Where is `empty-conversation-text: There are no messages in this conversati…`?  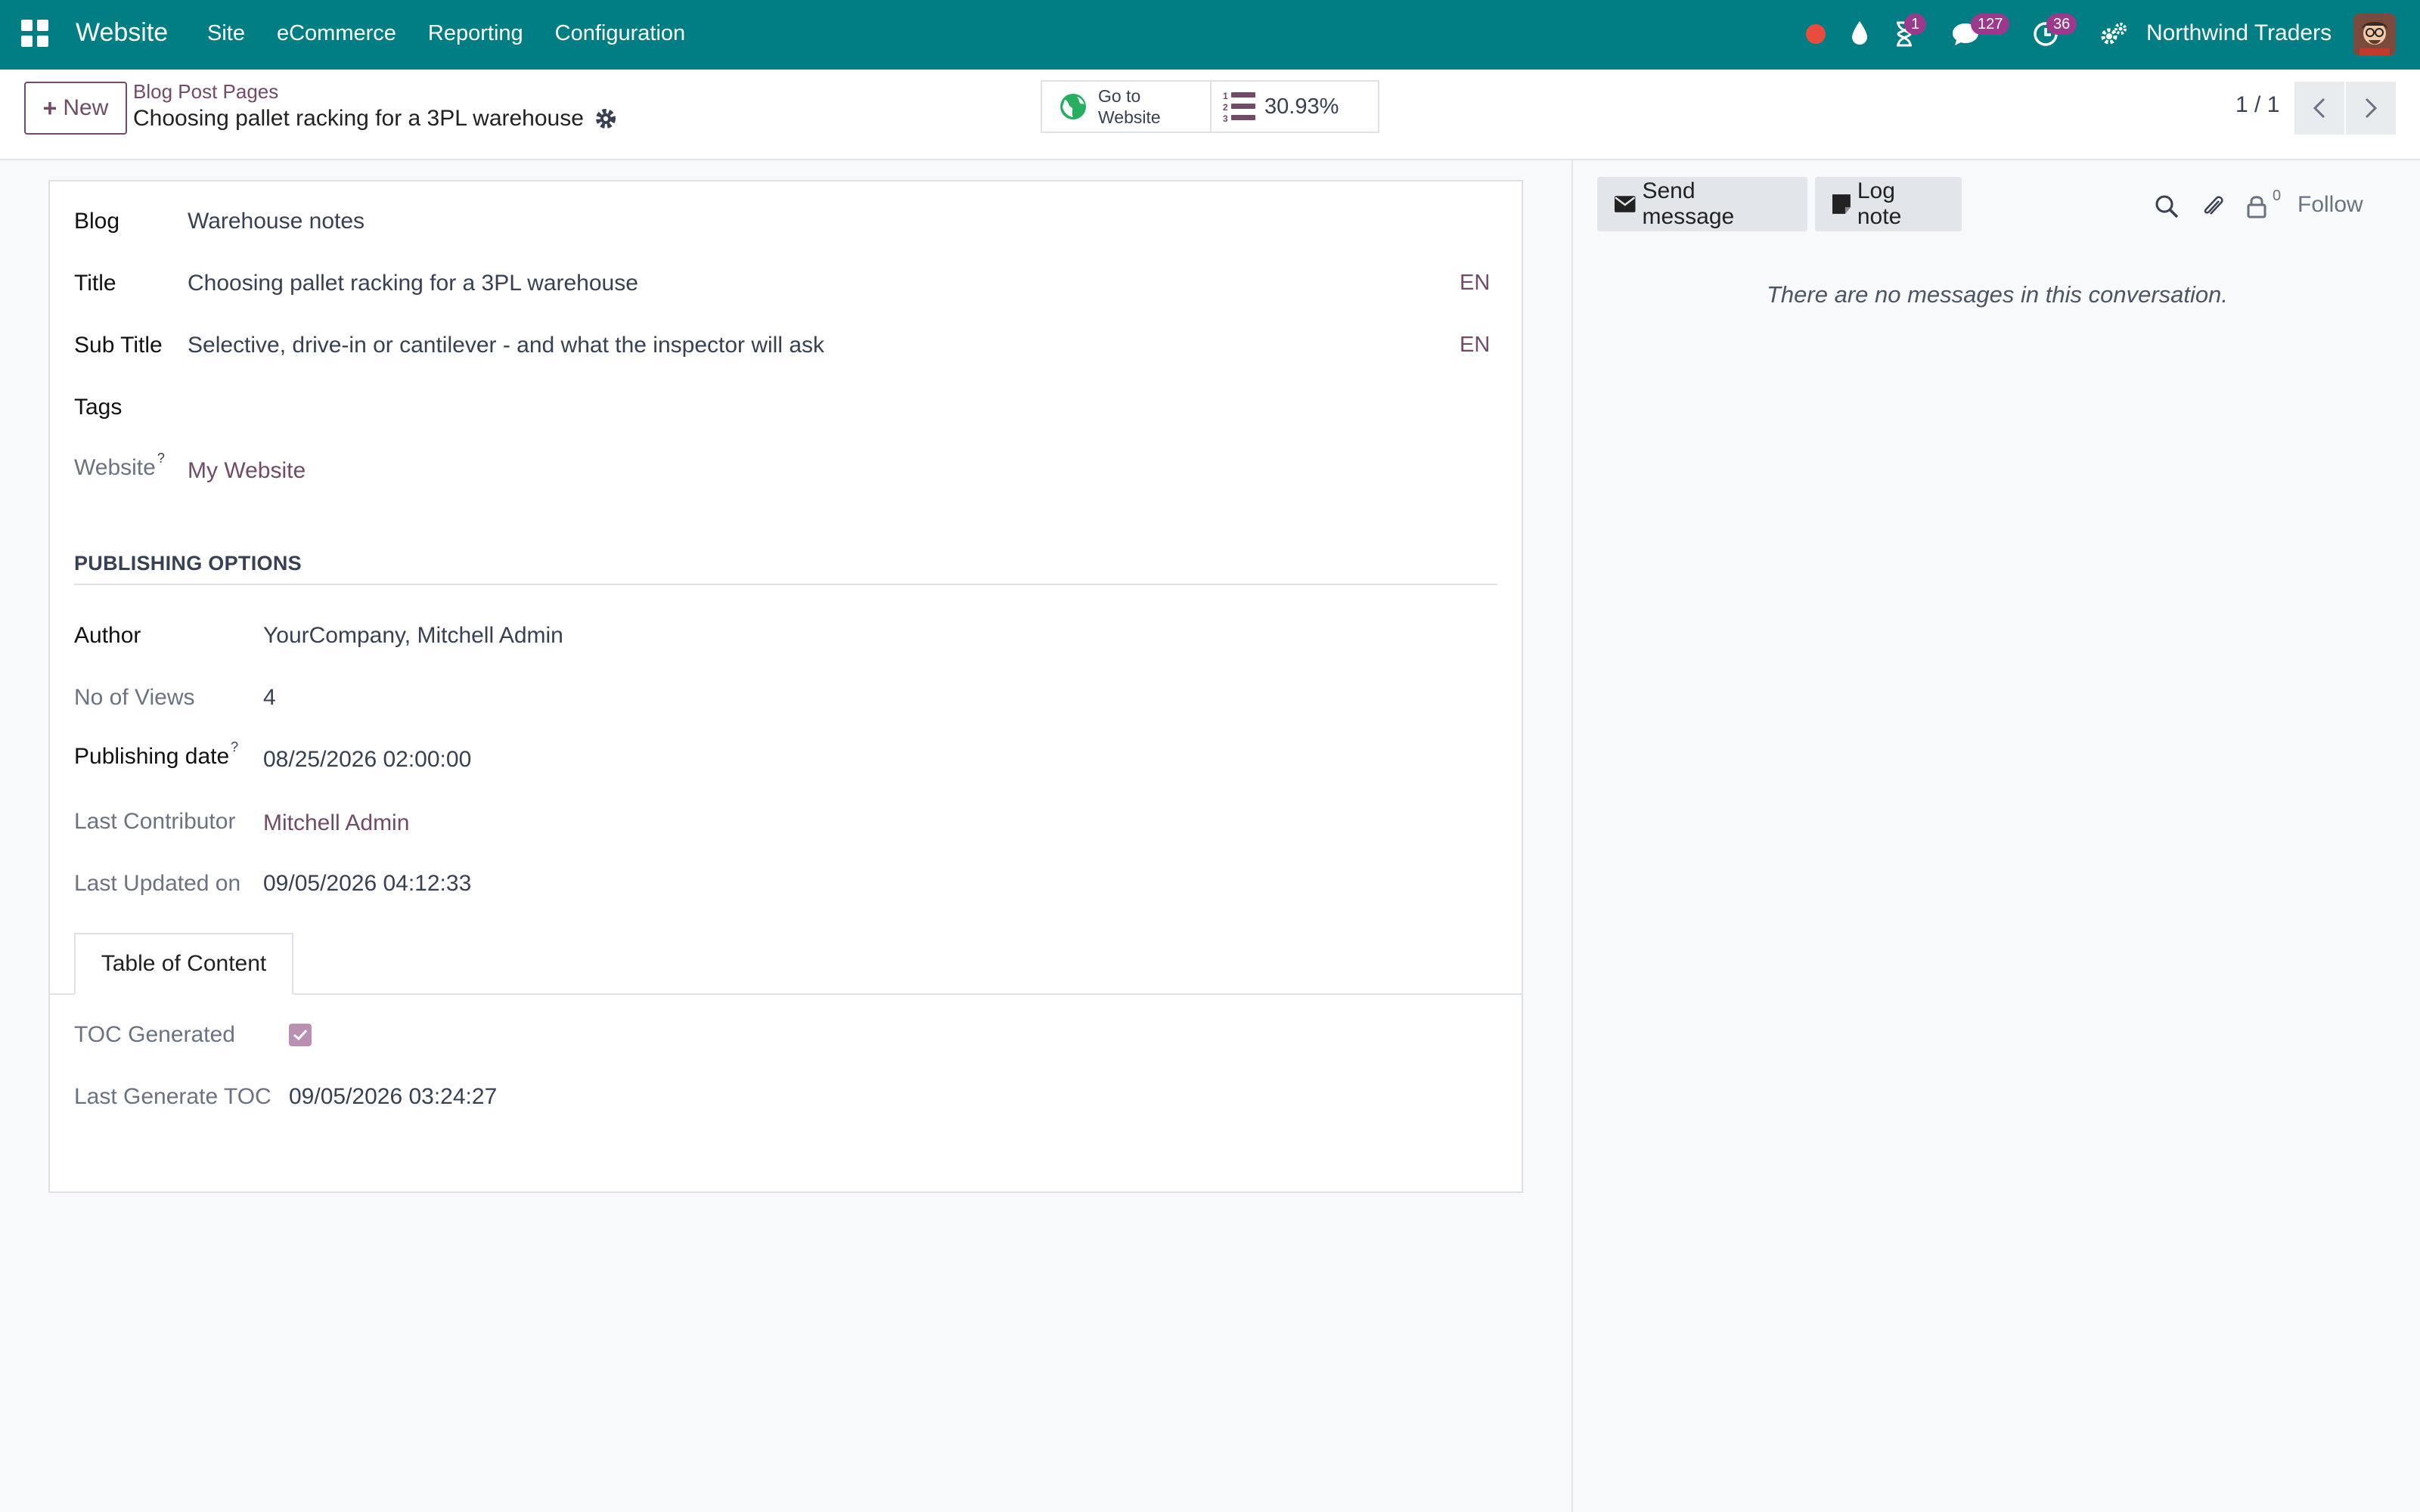 empty-conversation-text: There are no messages in this conversati… is located at coordinates (1998, 294).